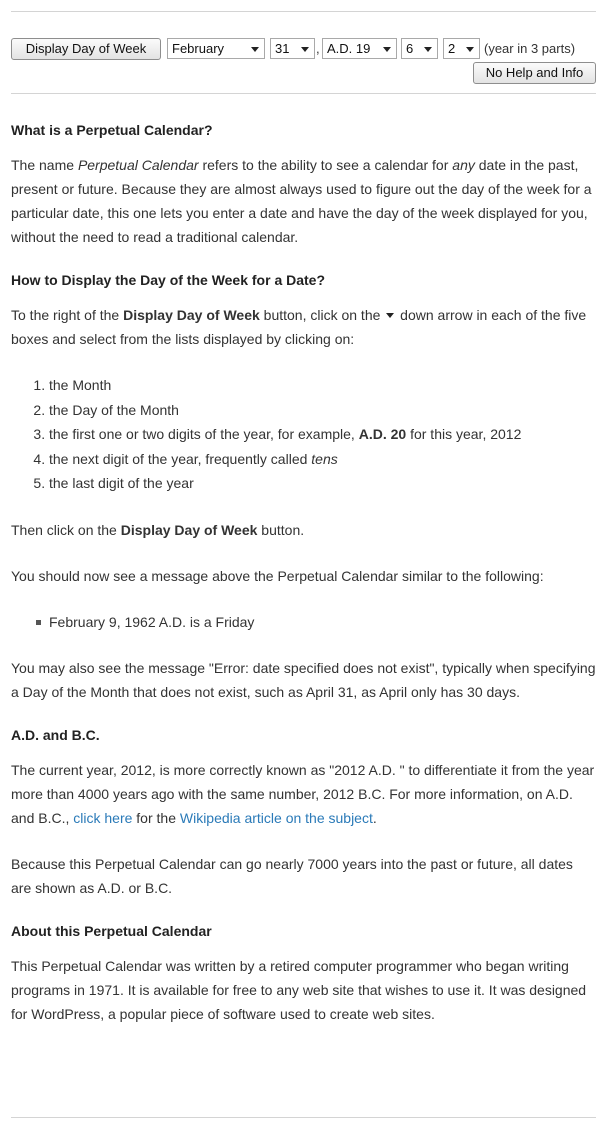 This screenshot has height=1130, width=606. I want to click on list-item: the Month, so click(322, 385).